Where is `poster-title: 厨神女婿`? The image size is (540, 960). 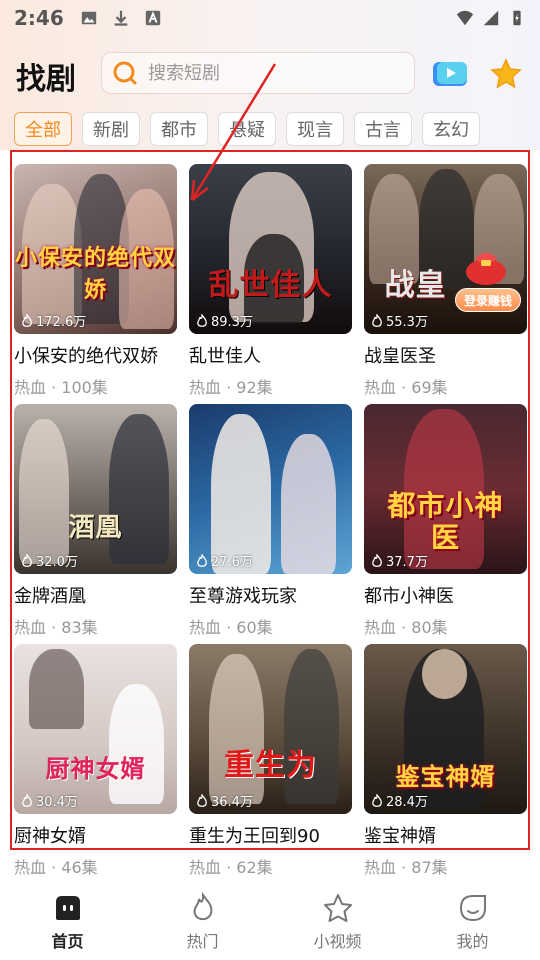
poster-title: 厨神女婿 is located at coordinates (95, 768).